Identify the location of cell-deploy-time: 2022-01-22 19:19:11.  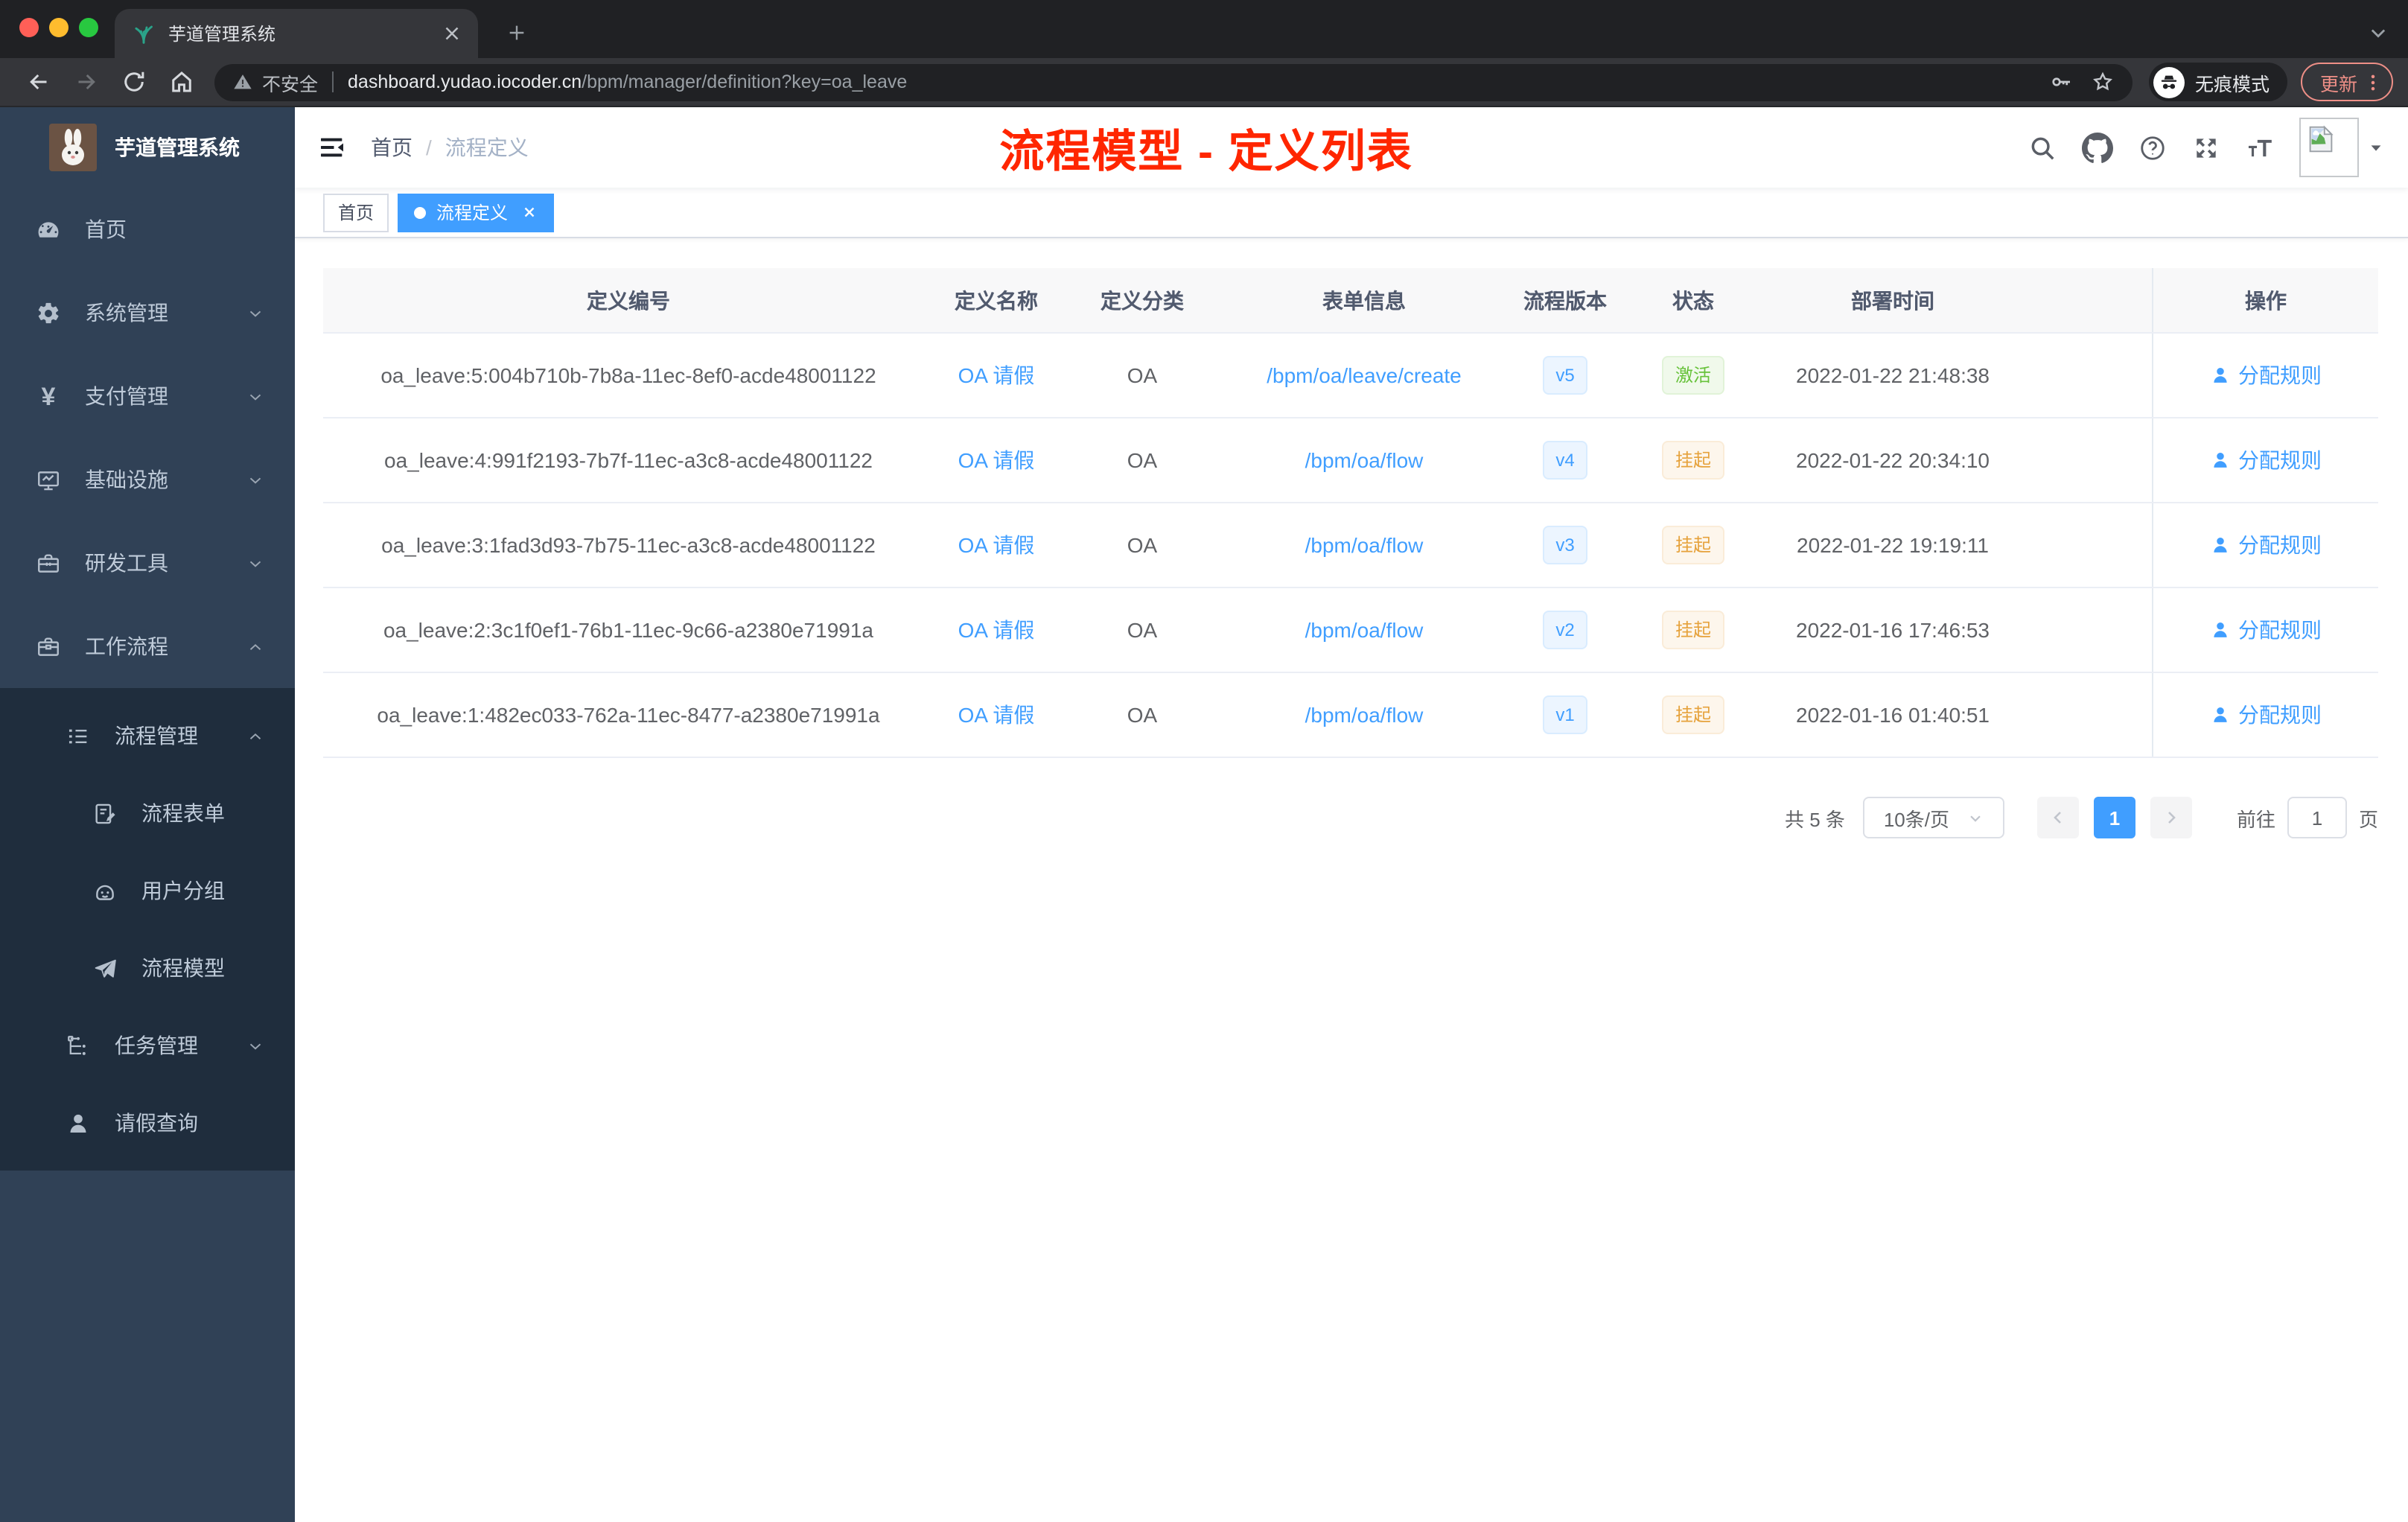
(1893, 545).